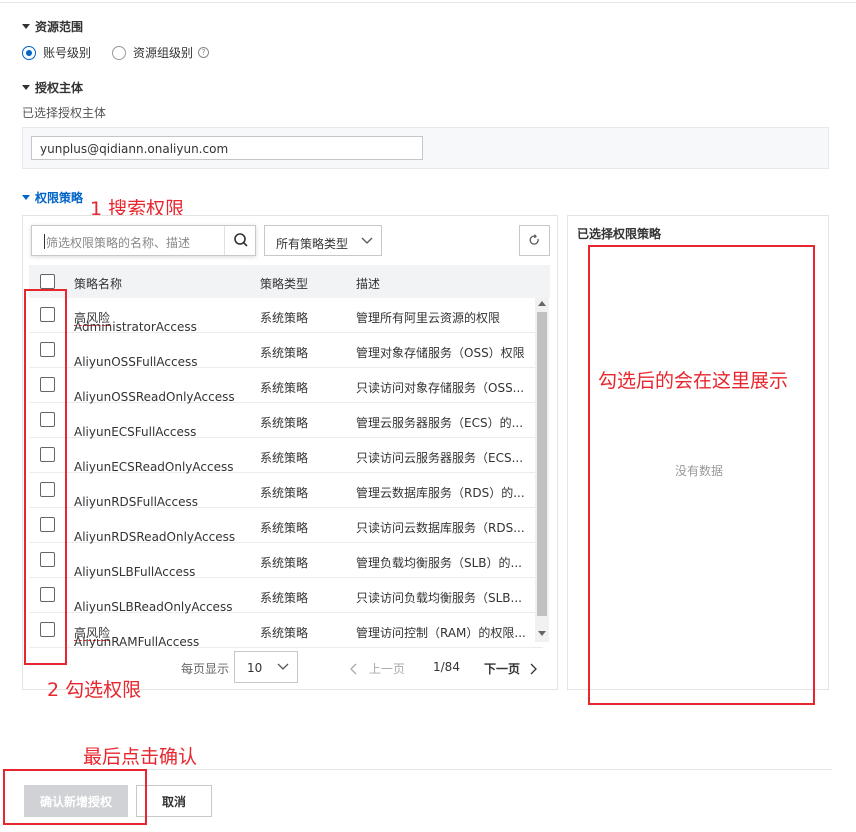 This screenshot has width=856, height=832. I want to click on table-row: AdministratorAccess 高风险 系统策略 管理所有阿里云资源的权限, so click(286, 316).